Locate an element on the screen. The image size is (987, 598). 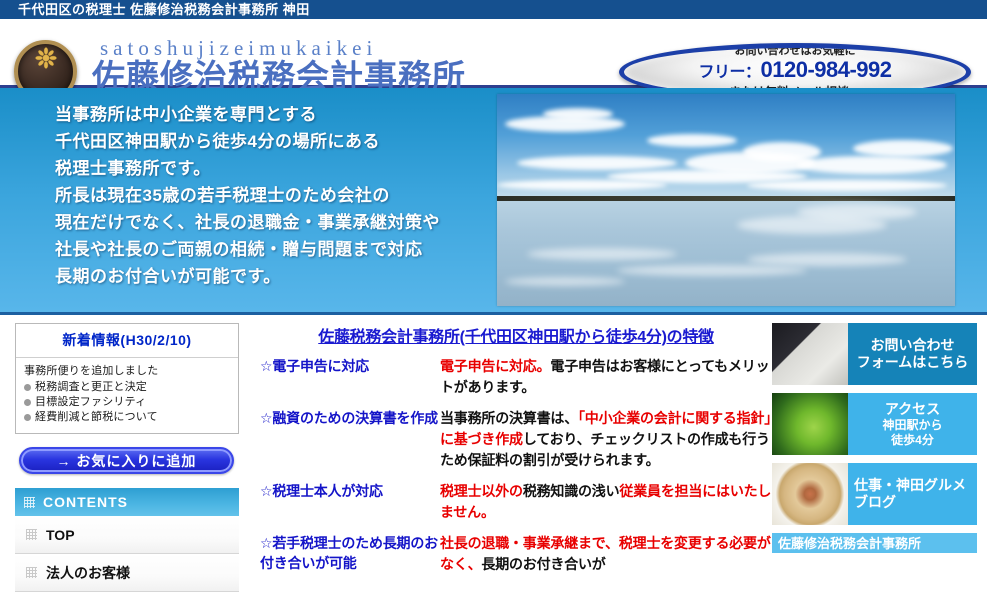
contact-form-banner: お問い合わせ フォームはこちら is located at coordinates (874, 354).